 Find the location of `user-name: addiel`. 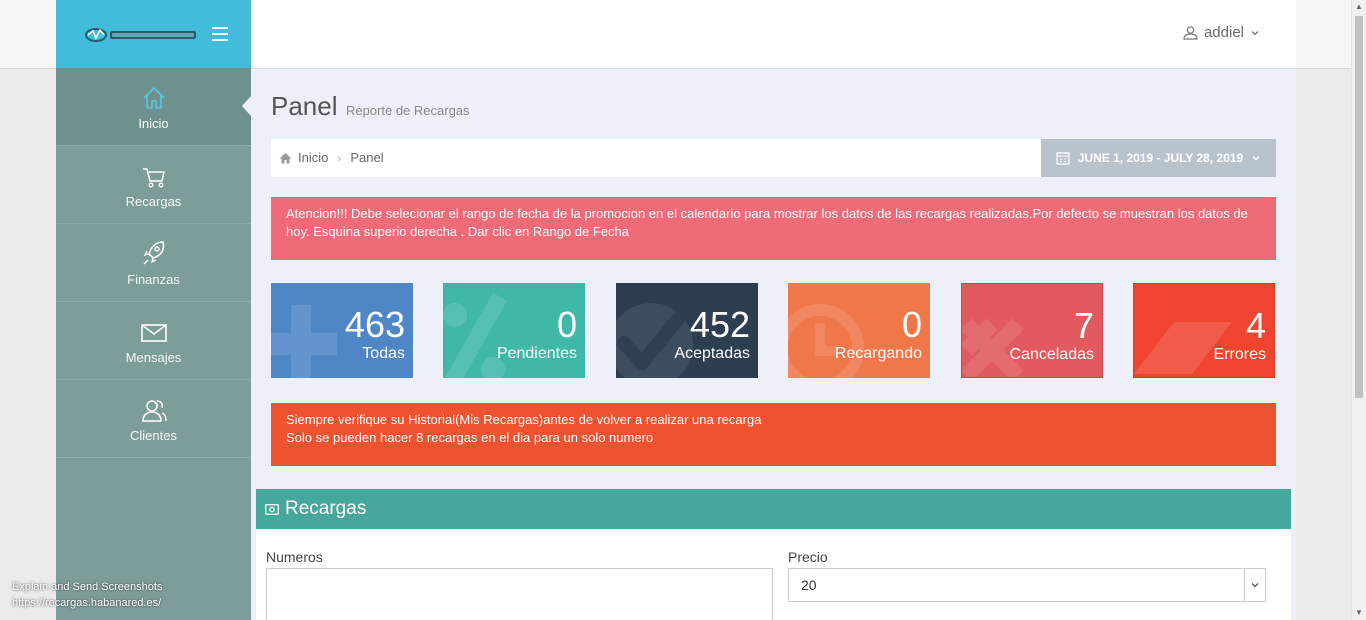

user-name: addiel is located at coordinates (1223, 32).